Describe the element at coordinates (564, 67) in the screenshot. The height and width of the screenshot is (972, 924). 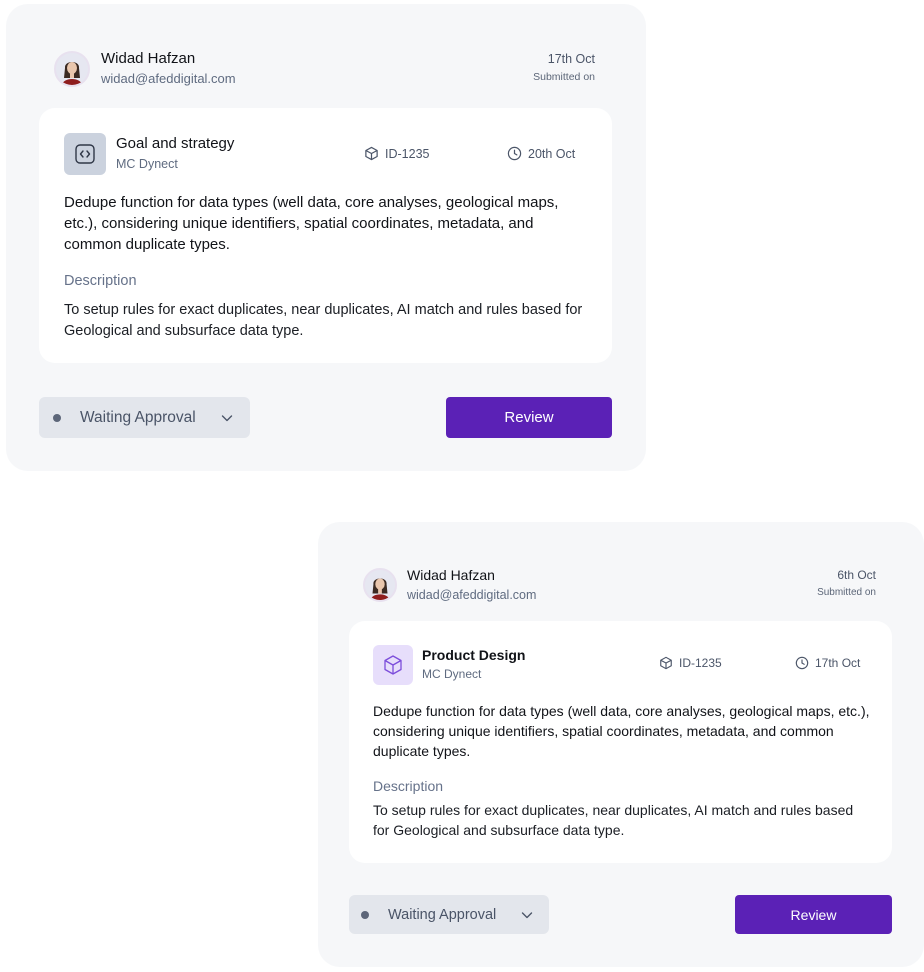
I see `submitted-info: 17th Oct Submitted on` at that location.